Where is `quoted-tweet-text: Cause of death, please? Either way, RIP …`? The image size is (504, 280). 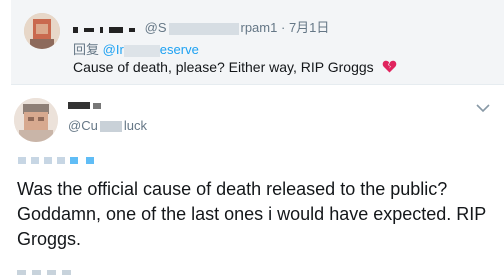
quoted-tweet-text: Cause of death, please? Either way, RIP … is located at coordinates (235, 67).